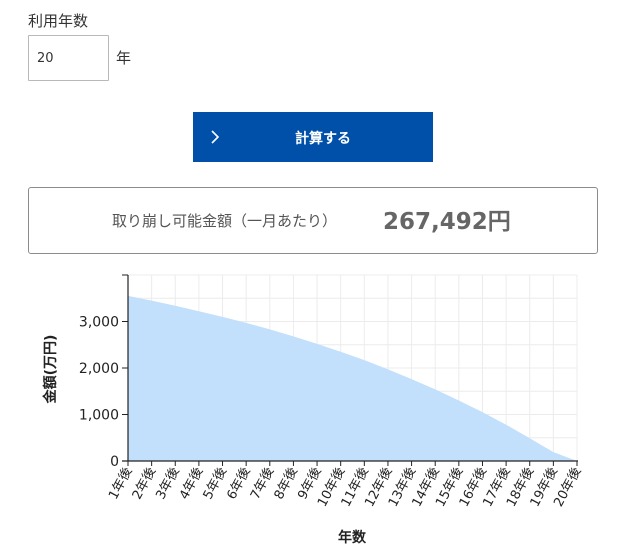 The image size is (628, 555). I want to click on y-tick-label: 3,000, so click(99, 323).